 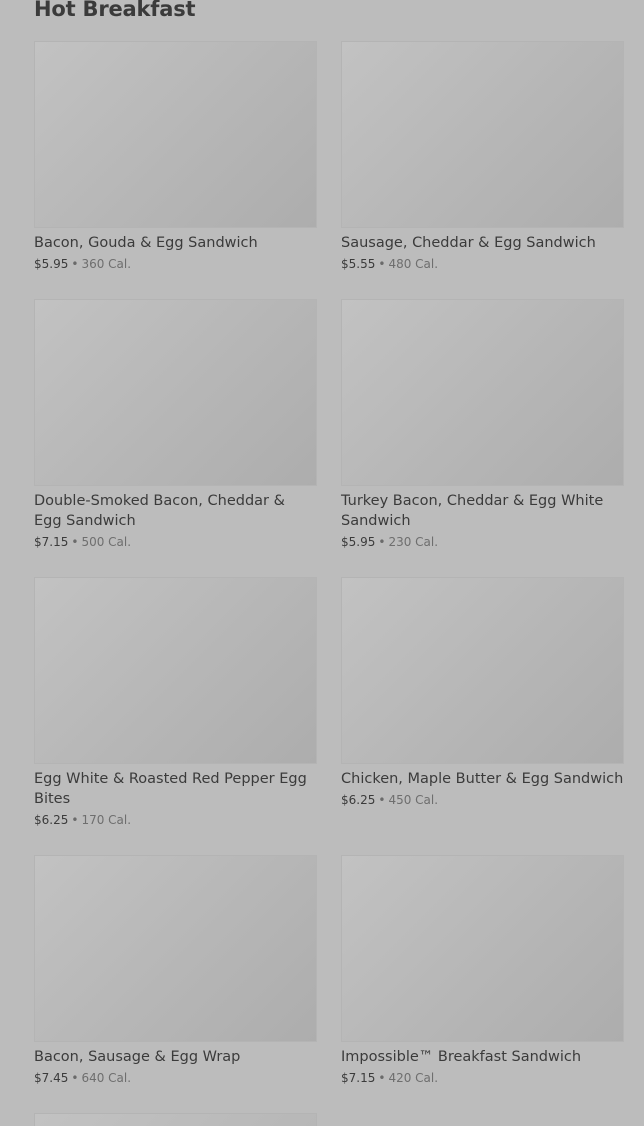 What do you see at coordinates (106, 542) in the screenshot?
I see `menu-item-calories: 500 Cal.` at bounding box center [106, 542].